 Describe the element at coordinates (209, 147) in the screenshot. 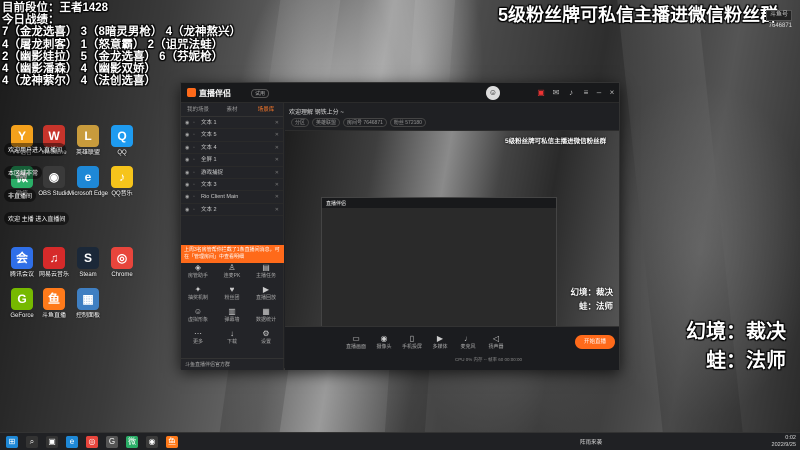

I see `source-label: 文本 4` at that location.